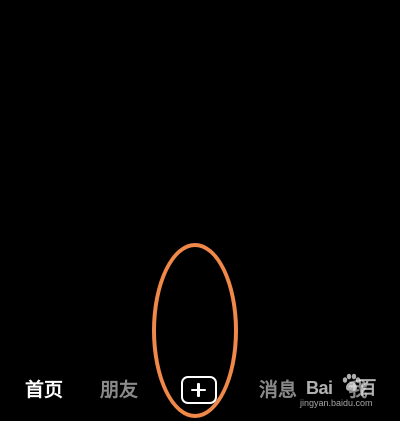  Describe the element at coordinates (358, 390) in the screenshot. I see `tab-me: 我` at that location.